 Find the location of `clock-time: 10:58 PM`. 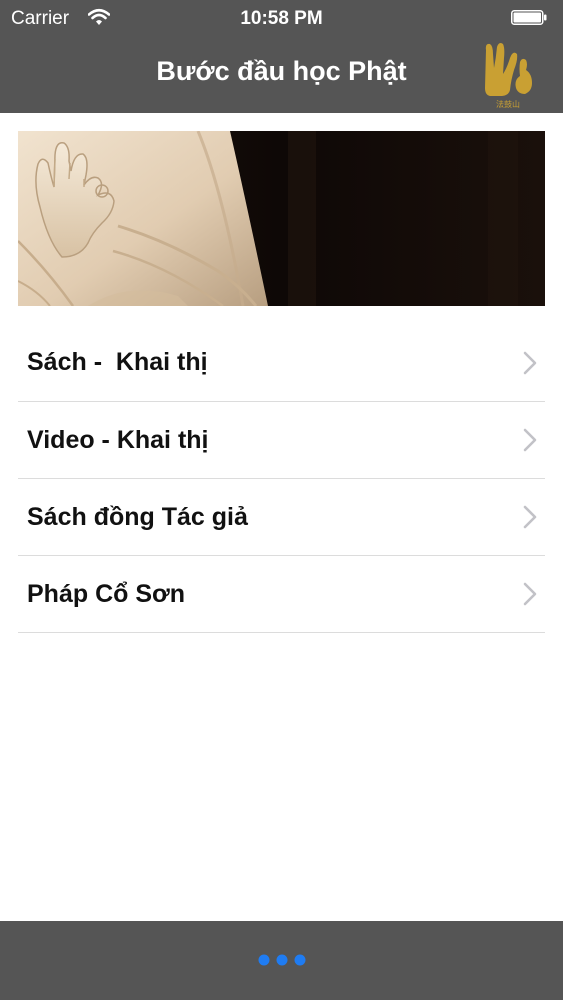

clock-time: 10:58 PM is located at coordinates (281, 18).